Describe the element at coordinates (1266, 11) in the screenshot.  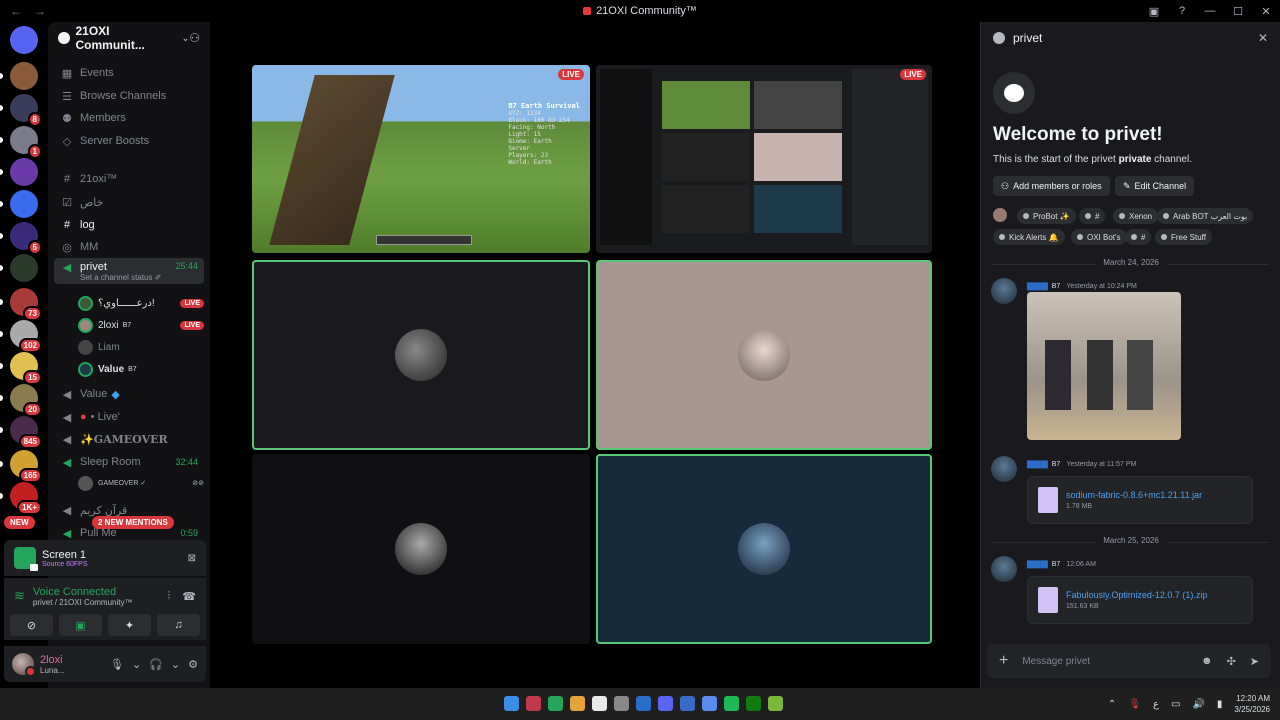
I see `close-window-icon: ✕` at that location.